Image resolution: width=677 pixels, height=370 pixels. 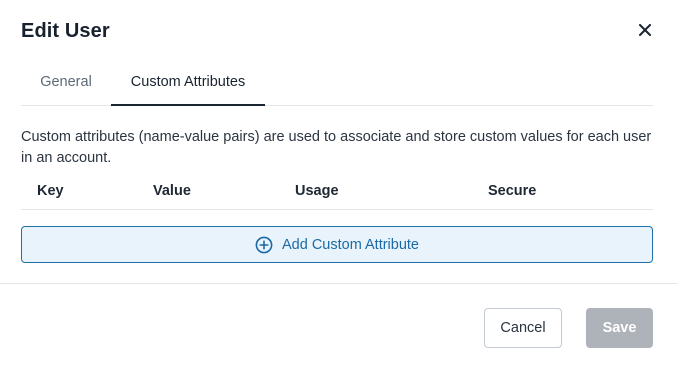 What do you see at coordinates (317, 191) in the screenshot?
I see `column-header-usage: Usage` at bounding box center [317, 191].